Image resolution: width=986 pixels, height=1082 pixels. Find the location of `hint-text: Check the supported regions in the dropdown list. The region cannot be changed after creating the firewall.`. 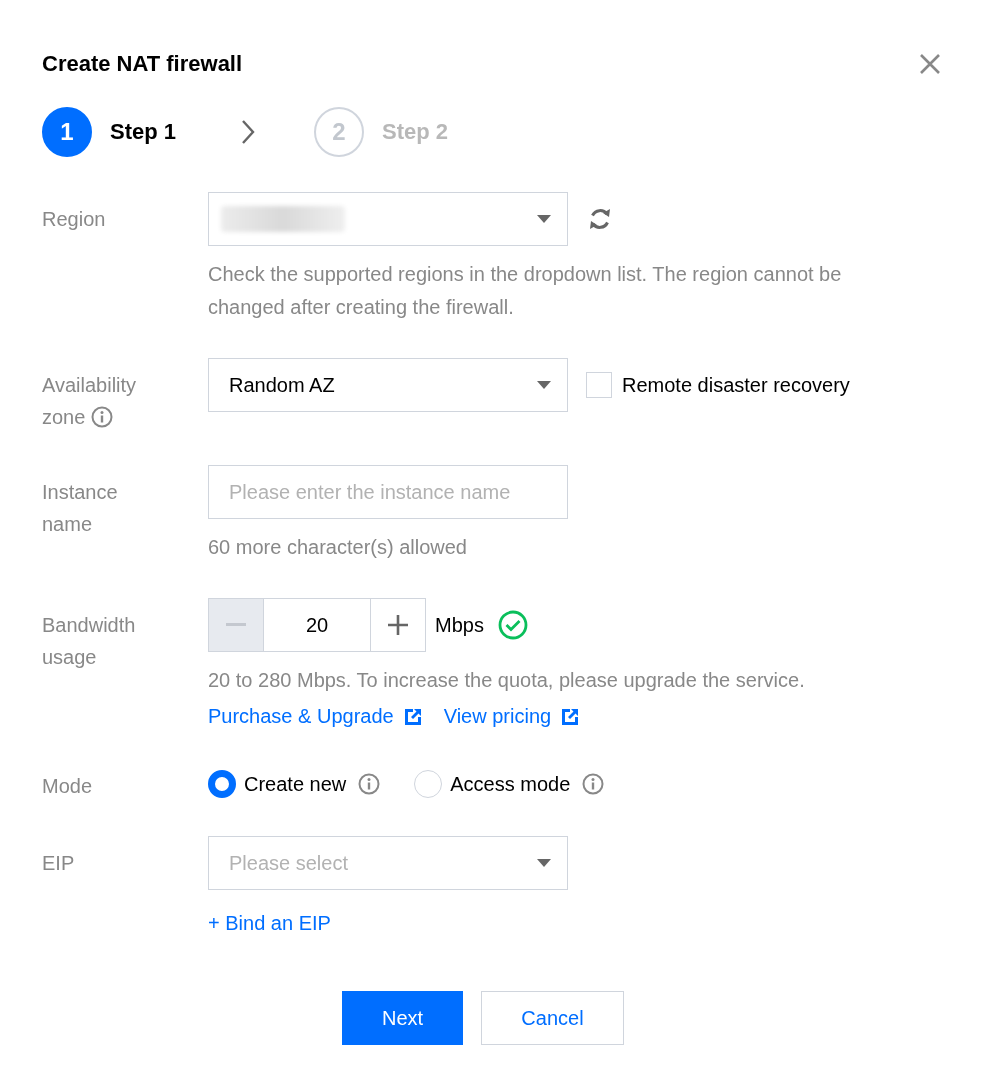

hint-text: Check the supported regions in the dropdown list. The region cannot be changed after creating the firewall. is located at coordinates (525, 291).